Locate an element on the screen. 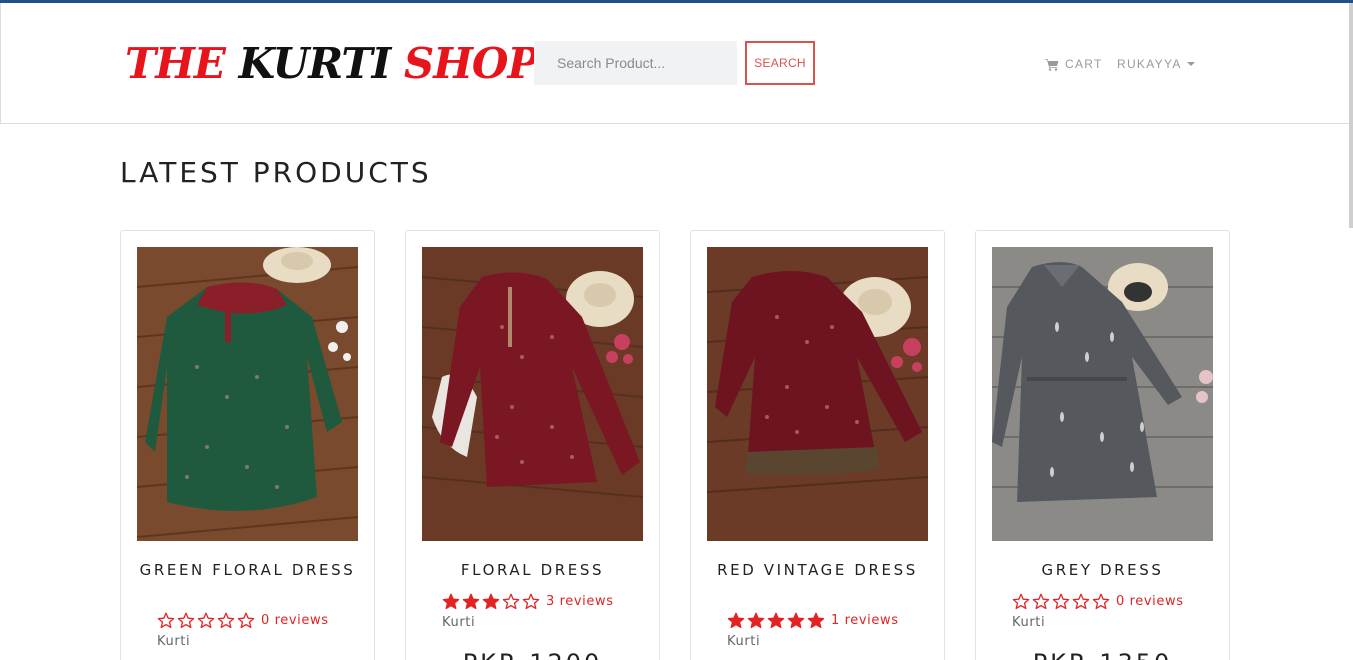 The image size is (1353, 660). shopping-cart-icon is located at coordinates (1052, 64).